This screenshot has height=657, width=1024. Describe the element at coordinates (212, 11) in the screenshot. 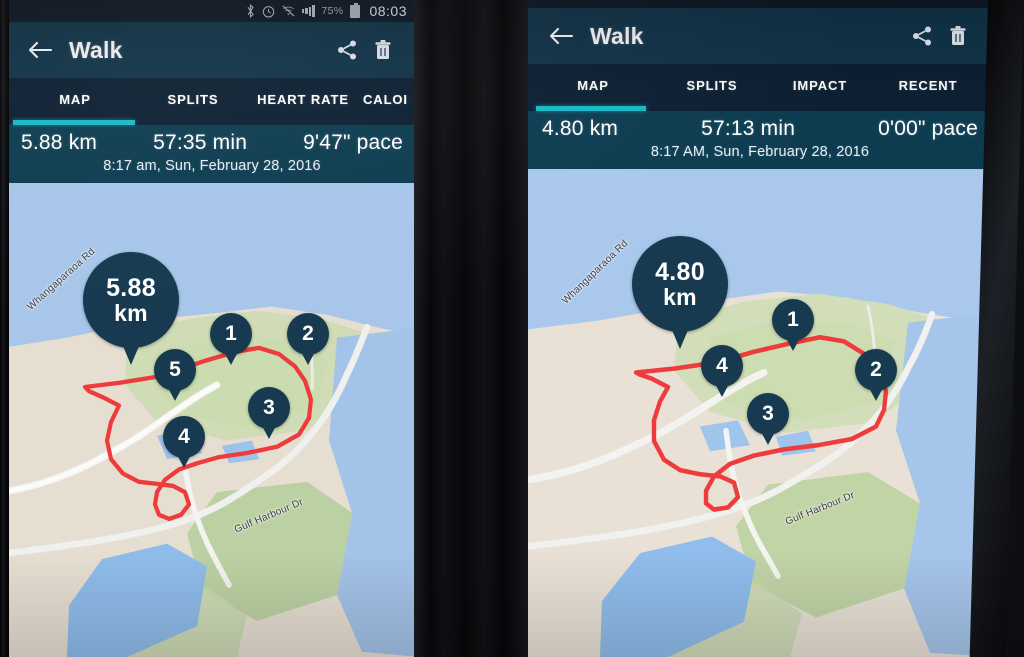

I see `status-bar: 75% 08:03` at that location.